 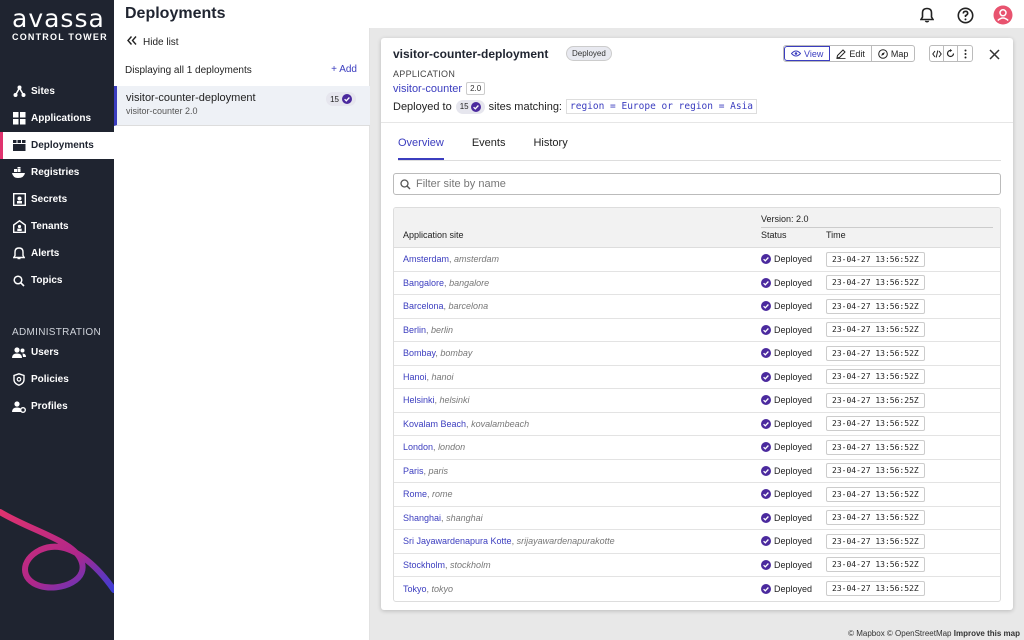 I want to click on more-options-button, so click(x=965, y=53).